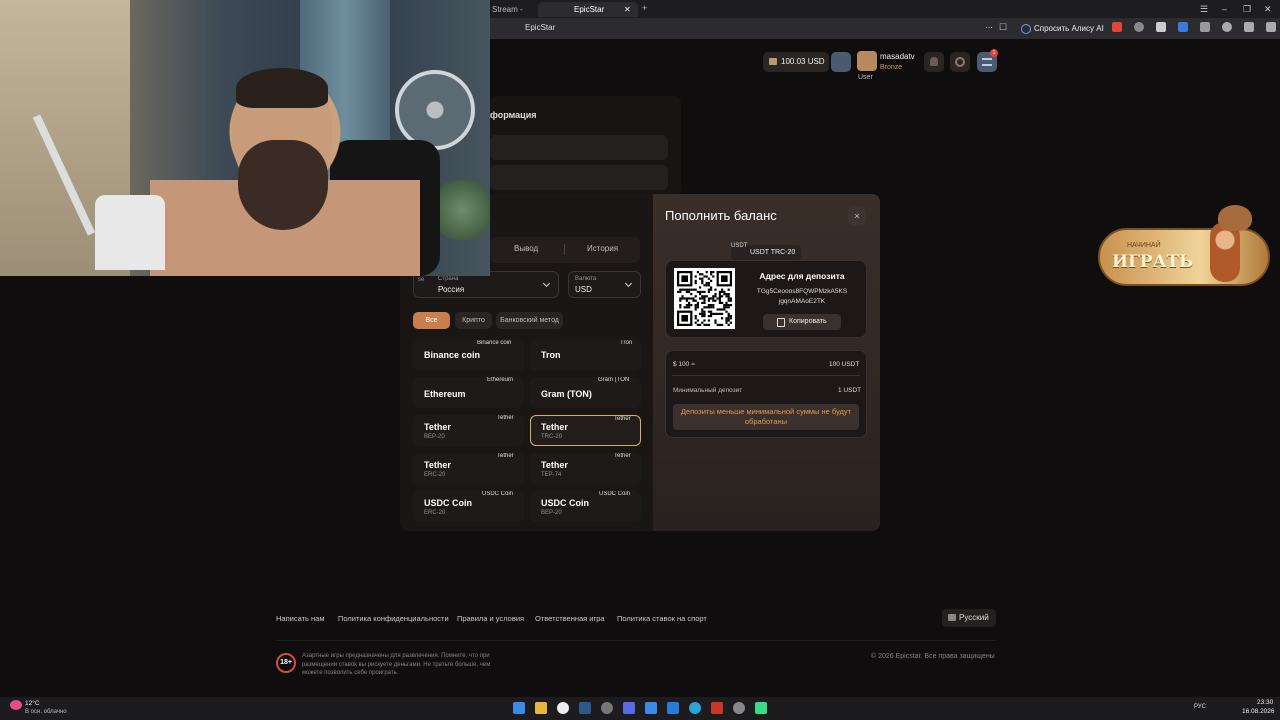  I want to click on obs-icon, so click(717, 708).